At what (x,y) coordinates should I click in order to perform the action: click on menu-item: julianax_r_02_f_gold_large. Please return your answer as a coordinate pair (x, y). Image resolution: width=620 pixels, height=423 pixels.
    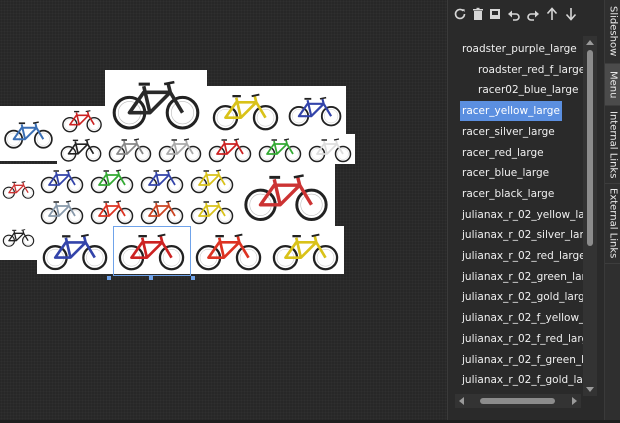
    Looking at the image, I should click on (523, 380).